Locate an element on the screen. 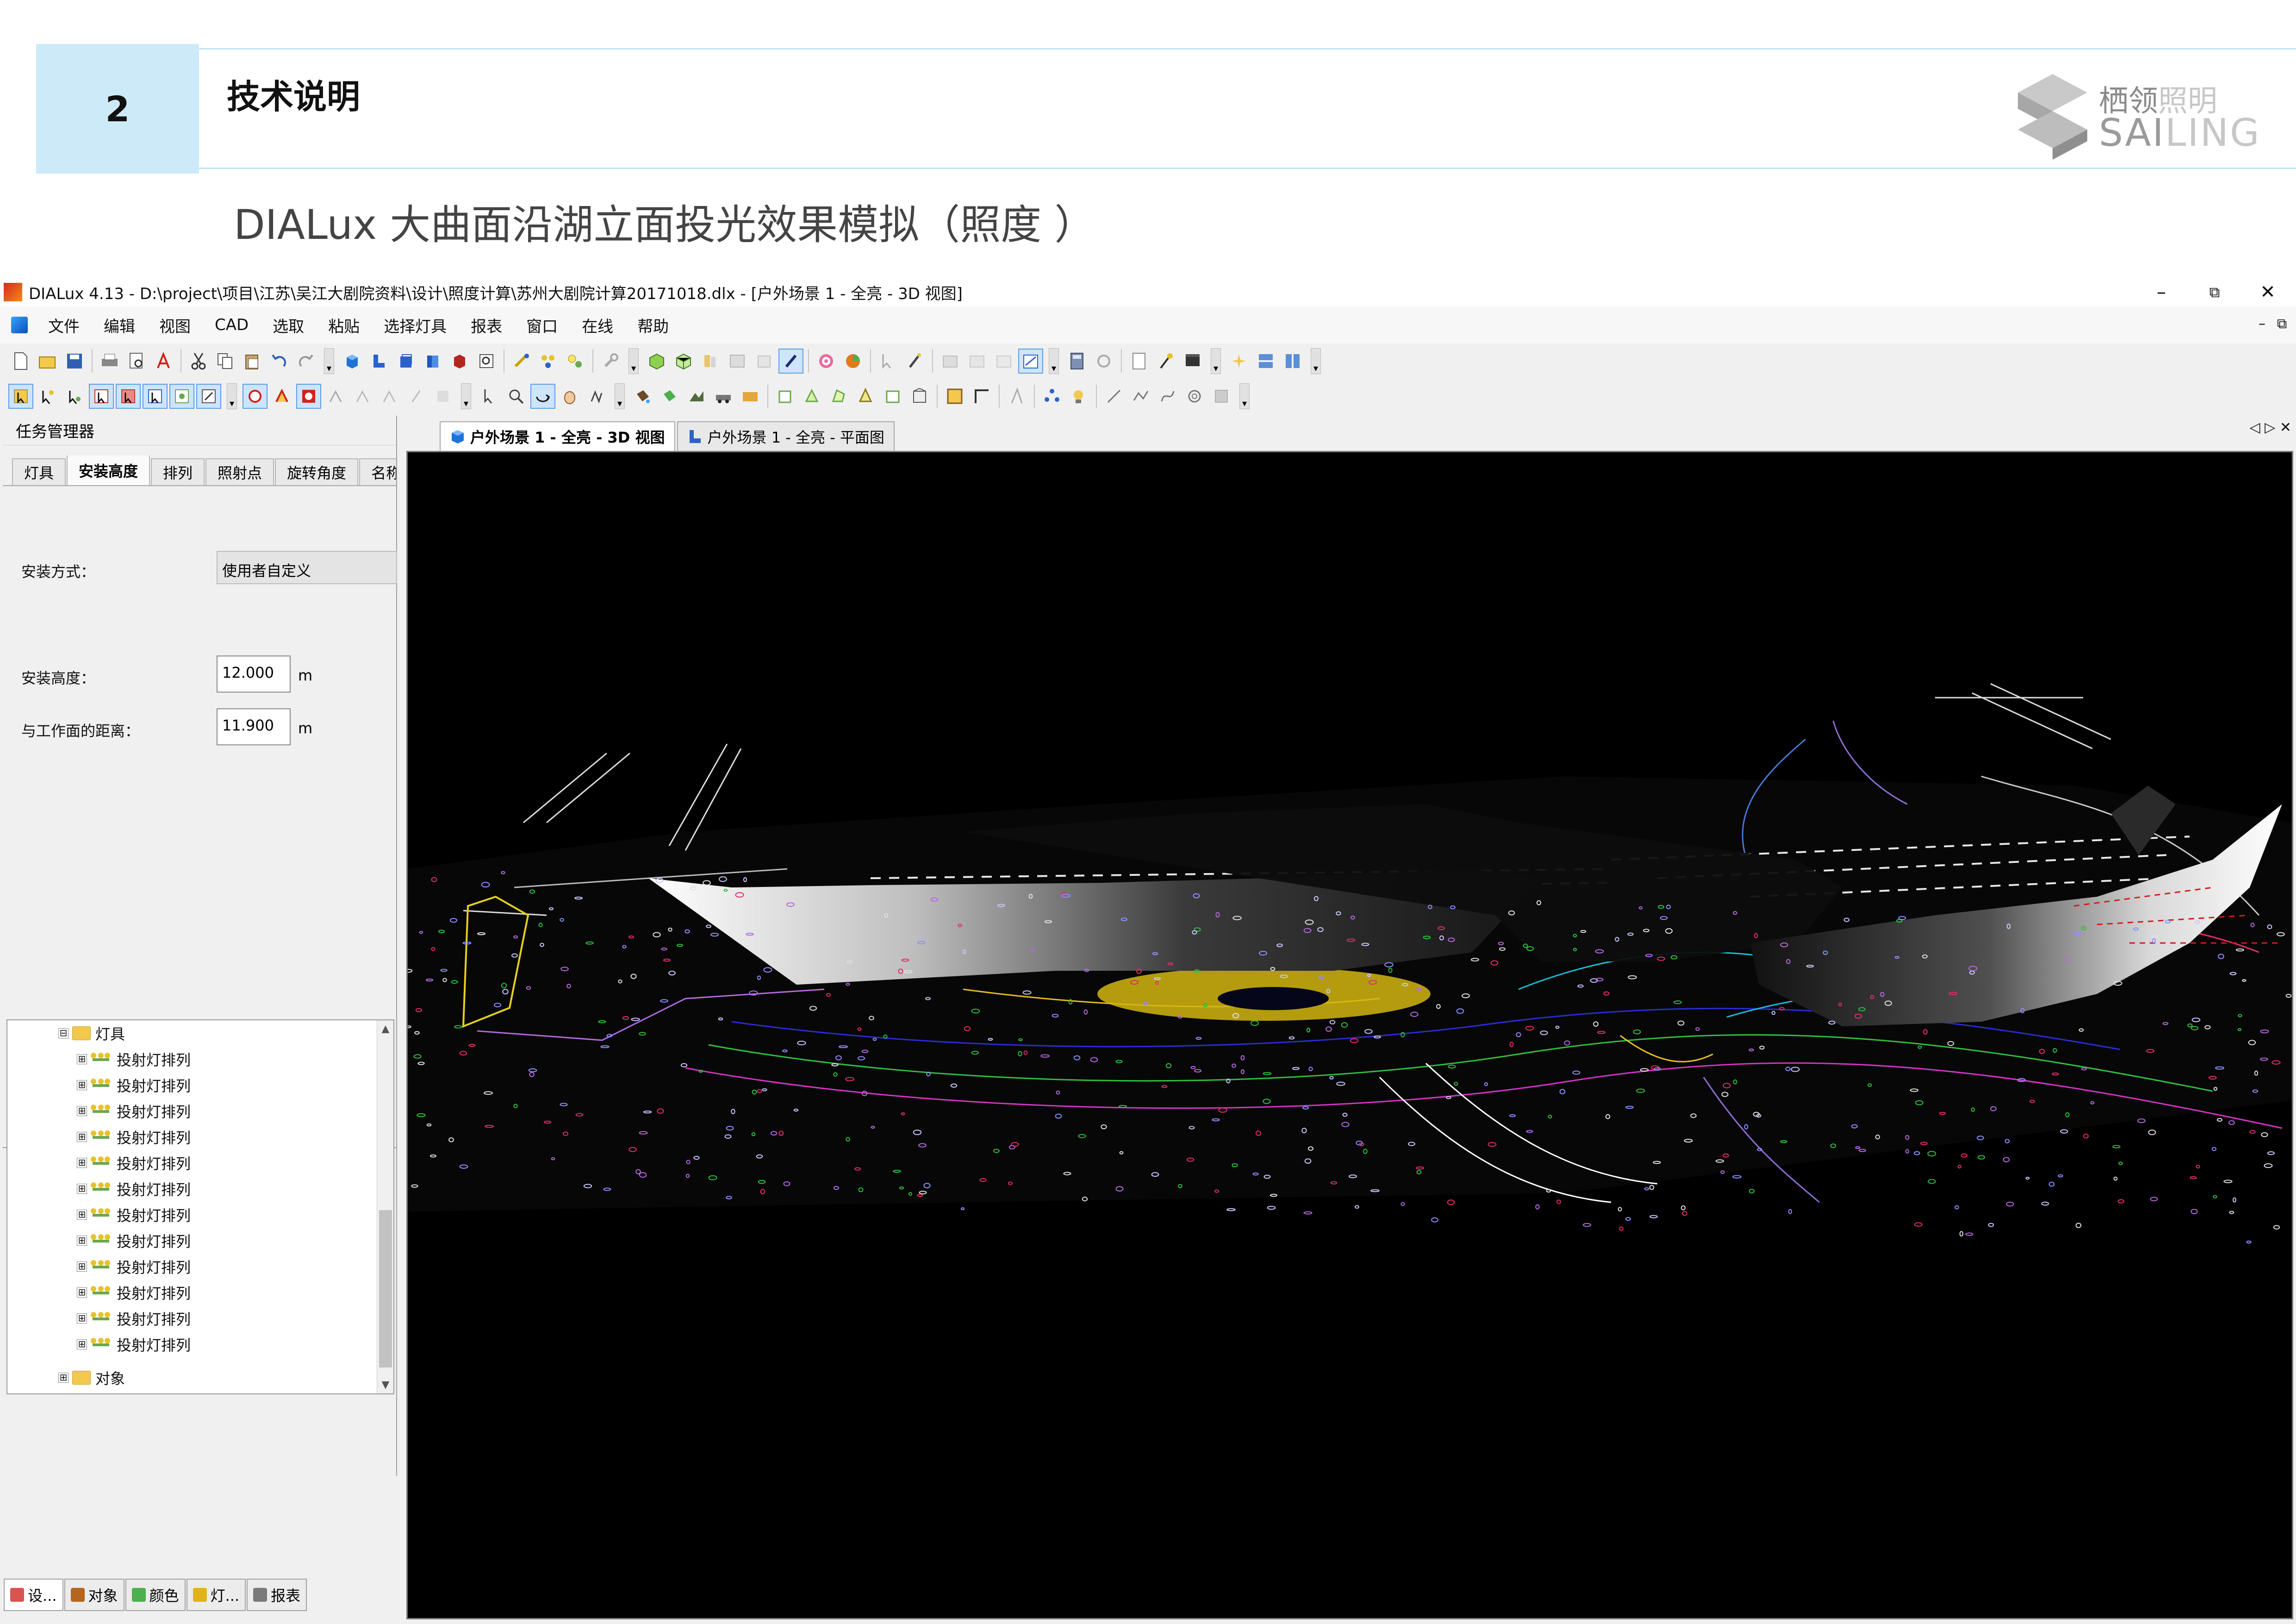 This screenshot has width=2296, height=1624. menu-help: 帮助 is located at coordinates (653, 325).